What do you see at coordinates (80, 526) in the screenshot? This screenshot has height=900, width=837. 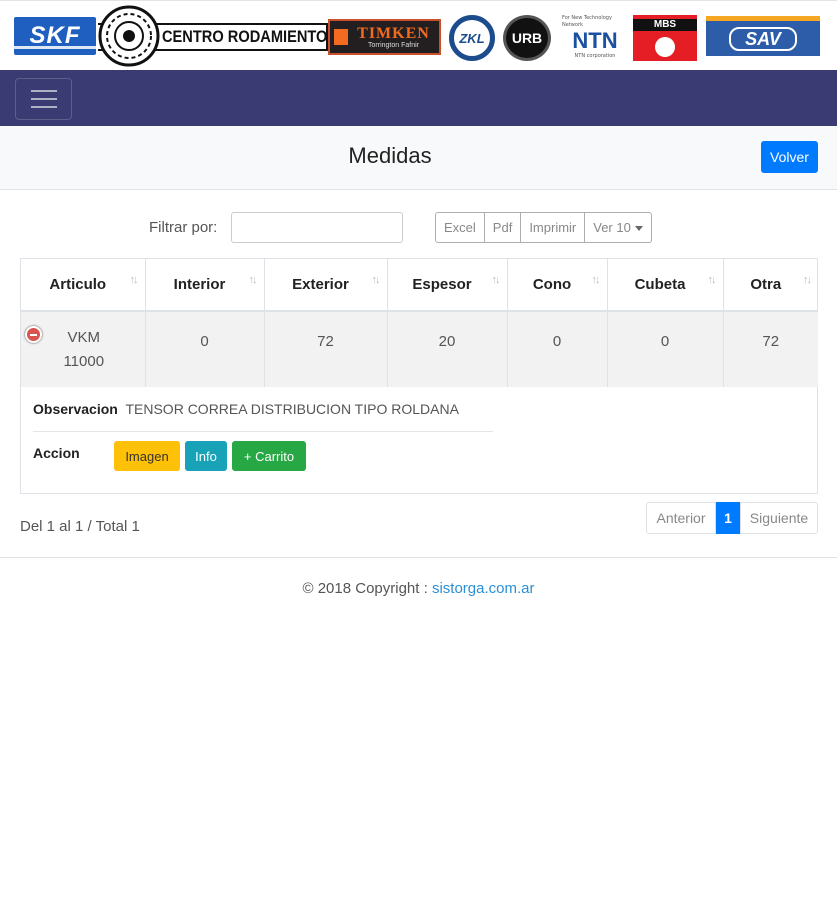 I see `results-summary: Del 1 al 1 / Total 1` at bounding box center [80, 526].